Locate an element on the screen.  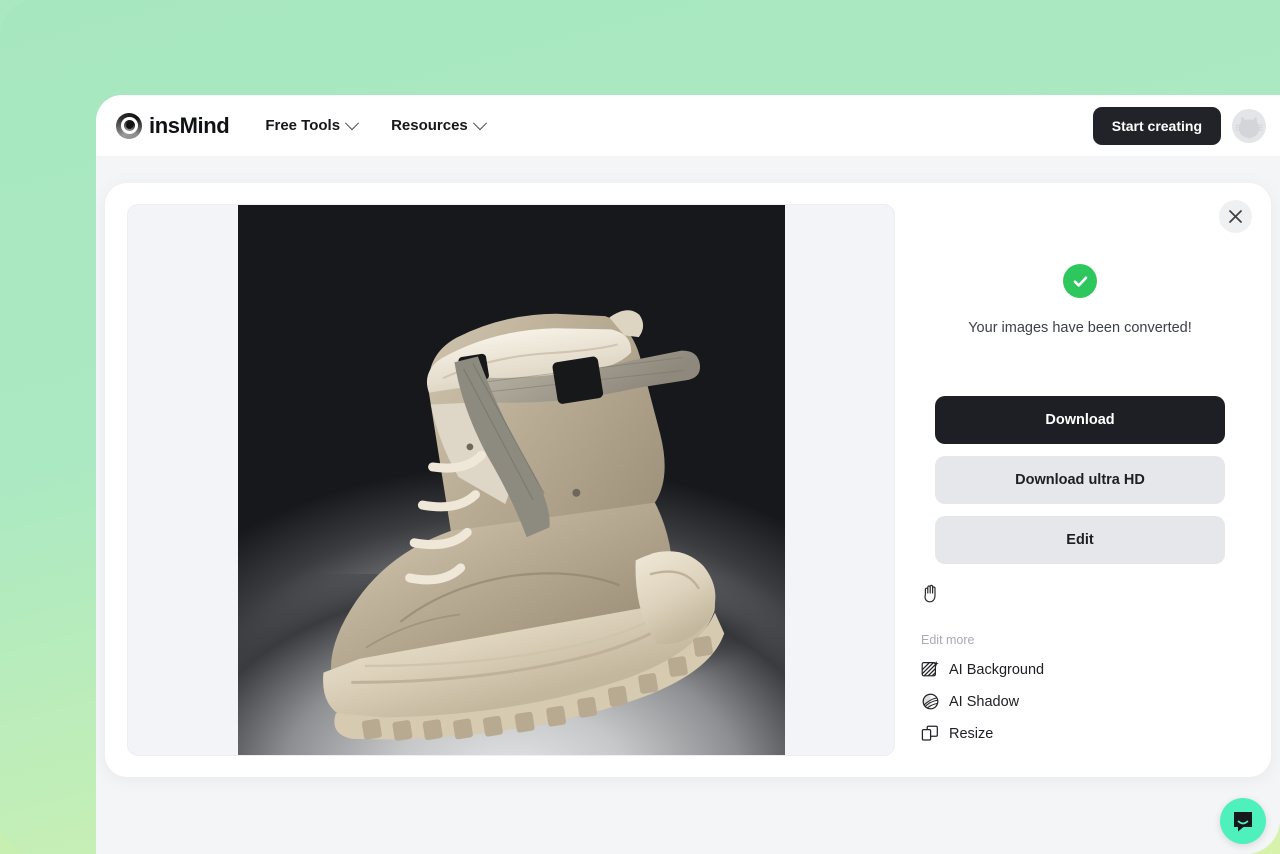
nav-item-free-tools: Free Tools is located at coordinates (312, 124).